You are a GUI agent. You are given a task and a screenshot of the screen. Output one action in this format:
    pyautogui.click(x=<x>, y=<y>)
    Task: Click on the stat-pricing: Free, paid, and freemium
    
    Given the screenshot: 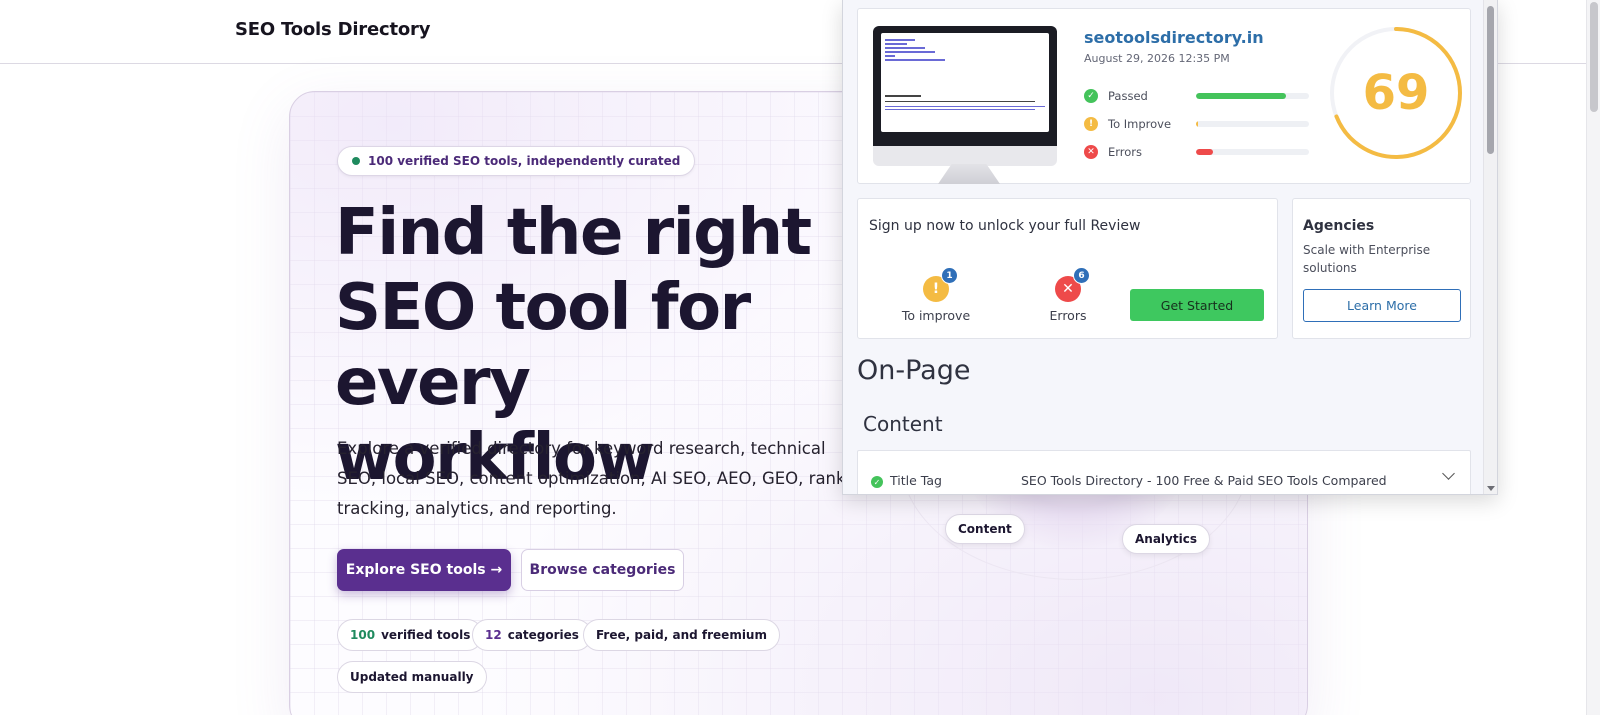 What is the action you would take?
    pyautogui.click(x=681, y=635)
    